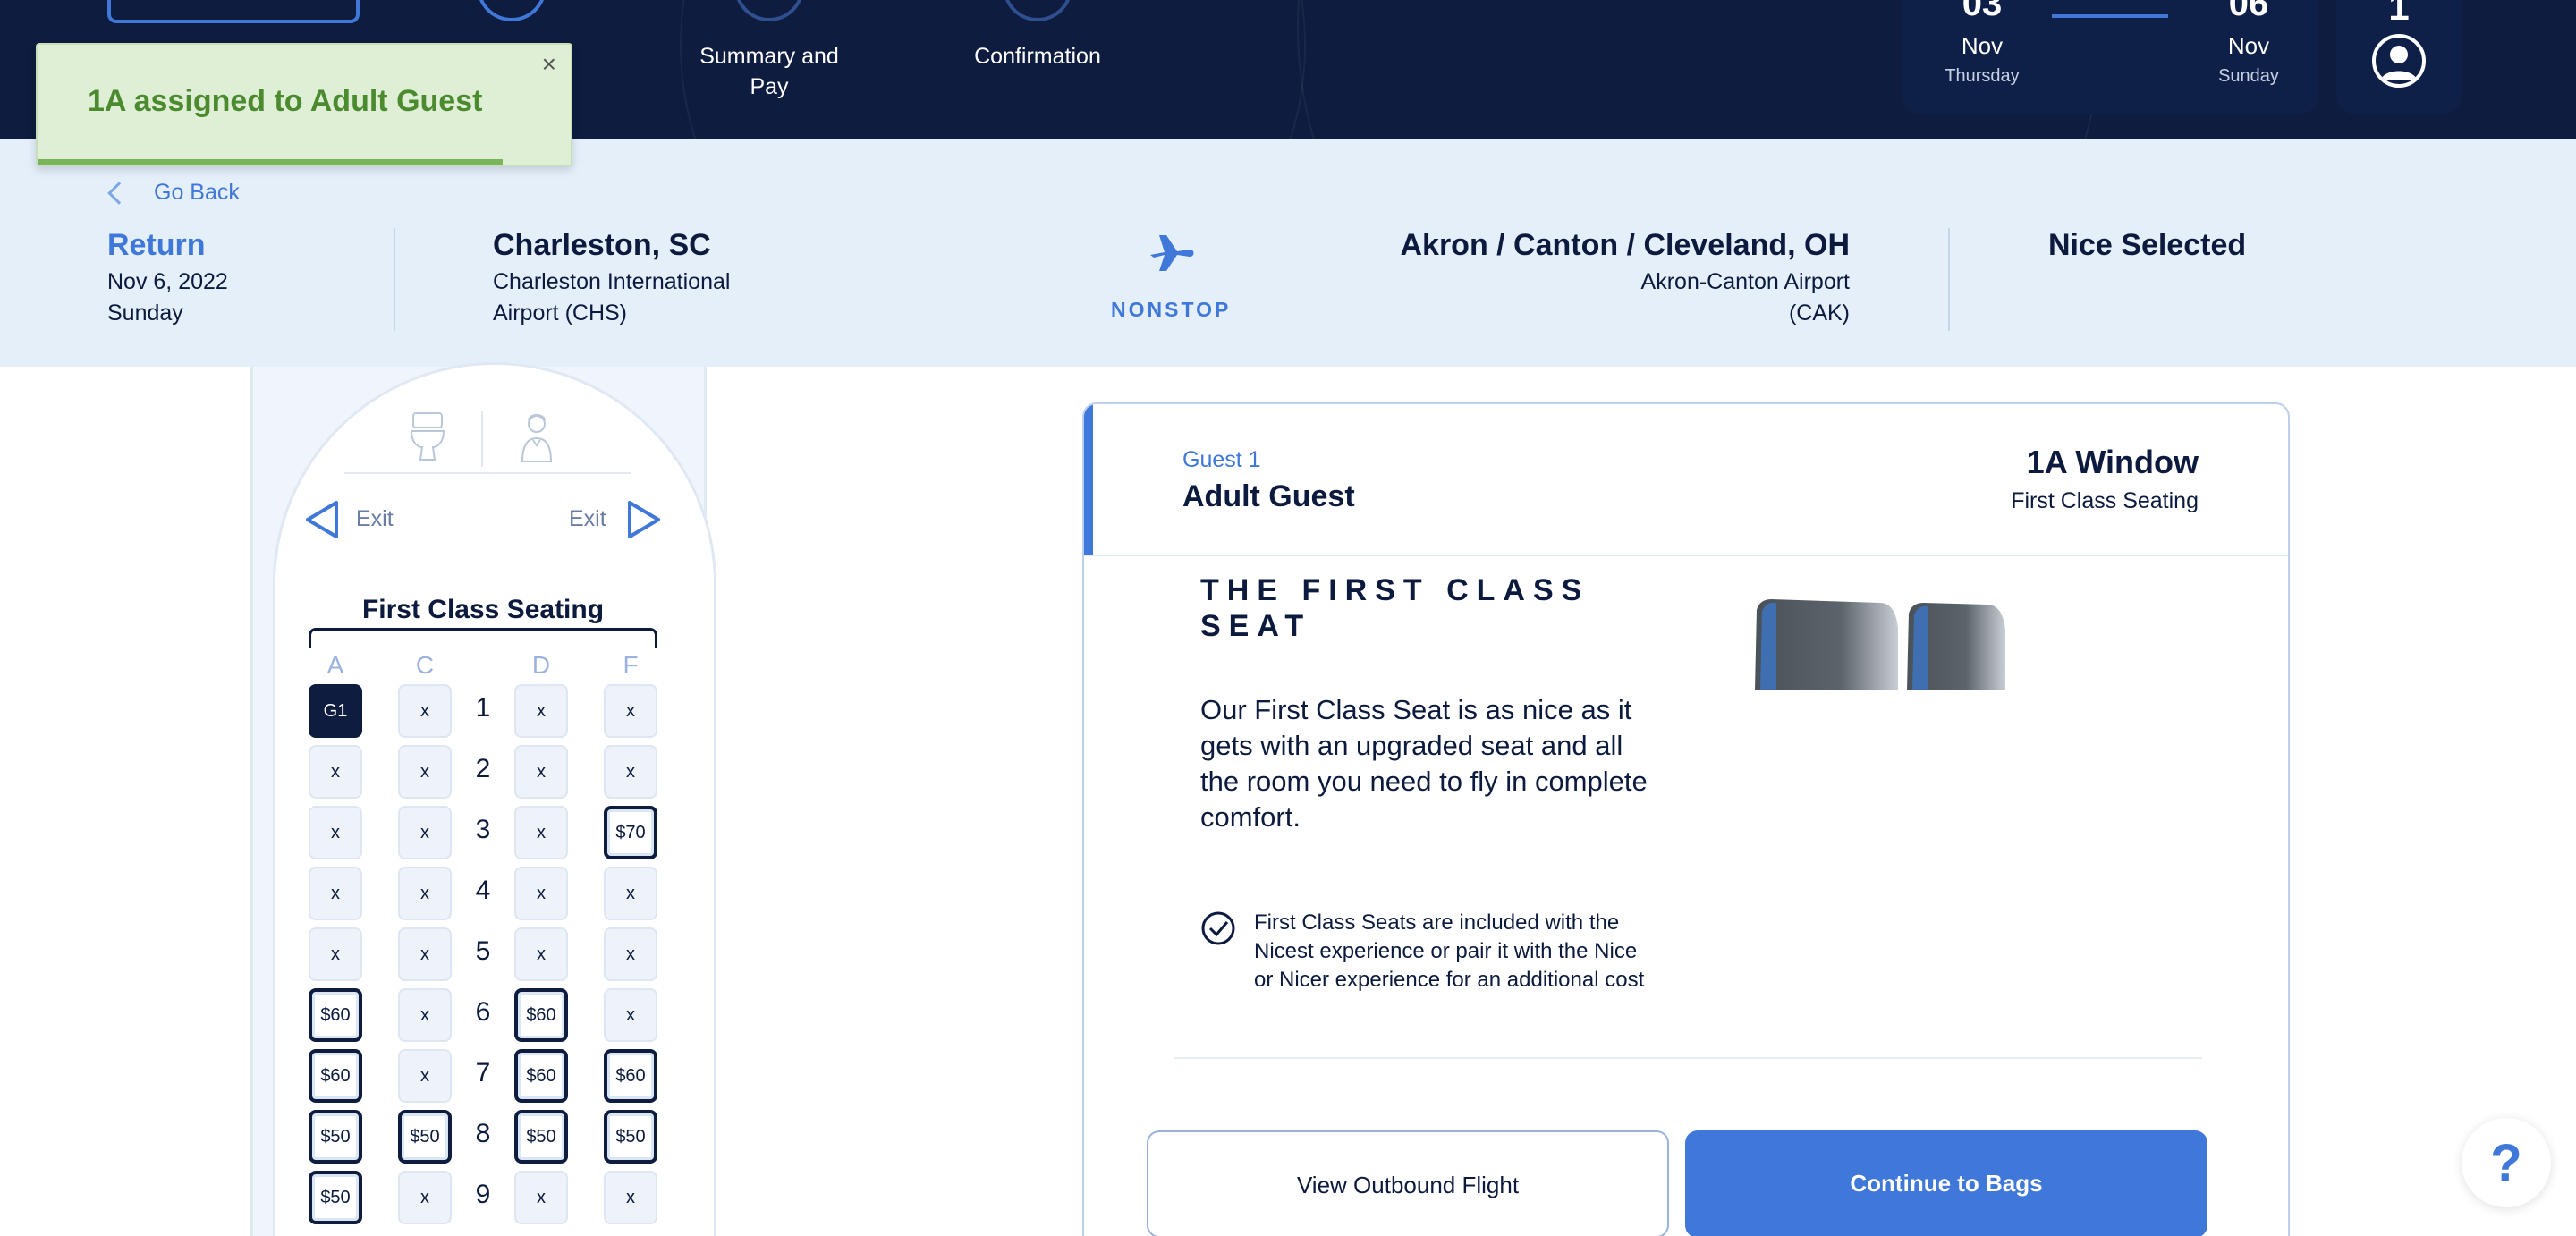 The height and width of the screenshot is (1236, 2576). I want to click on step-label-summary: Summary and Pay, so click(769, 71).